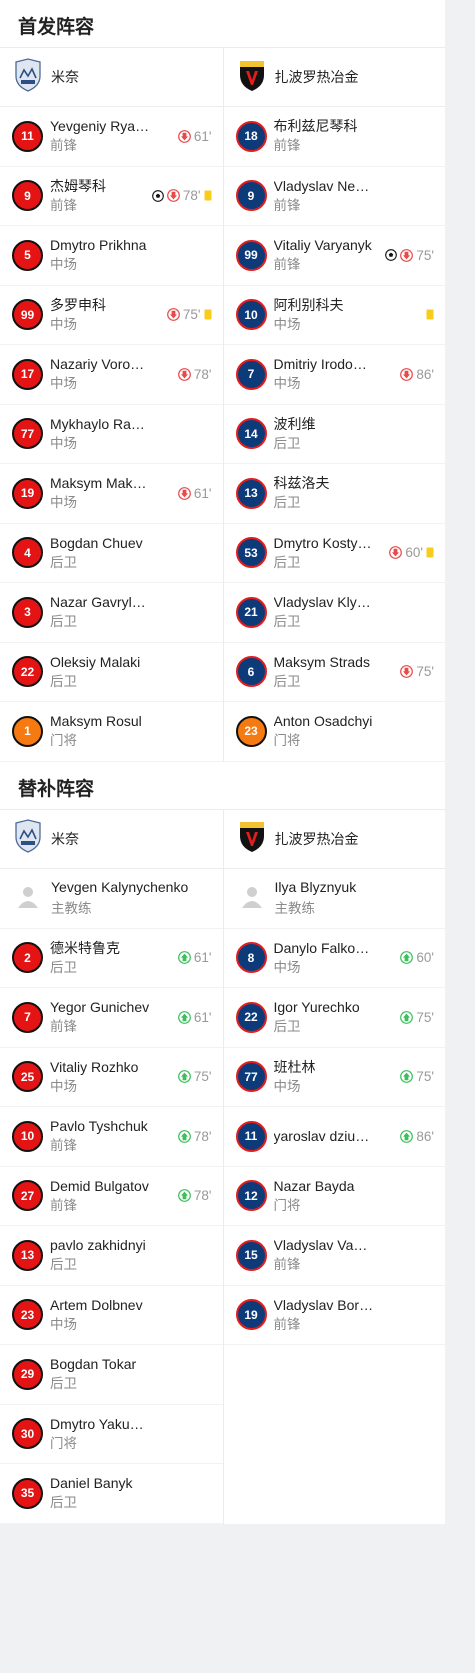 The width and height of the screenshot is (475, 1673). Describe the element at coordinates (111, 137) in the screenshot. I see `player-row: 11 Yevgeniy Ryazantsev 前锋 61'` at that location.